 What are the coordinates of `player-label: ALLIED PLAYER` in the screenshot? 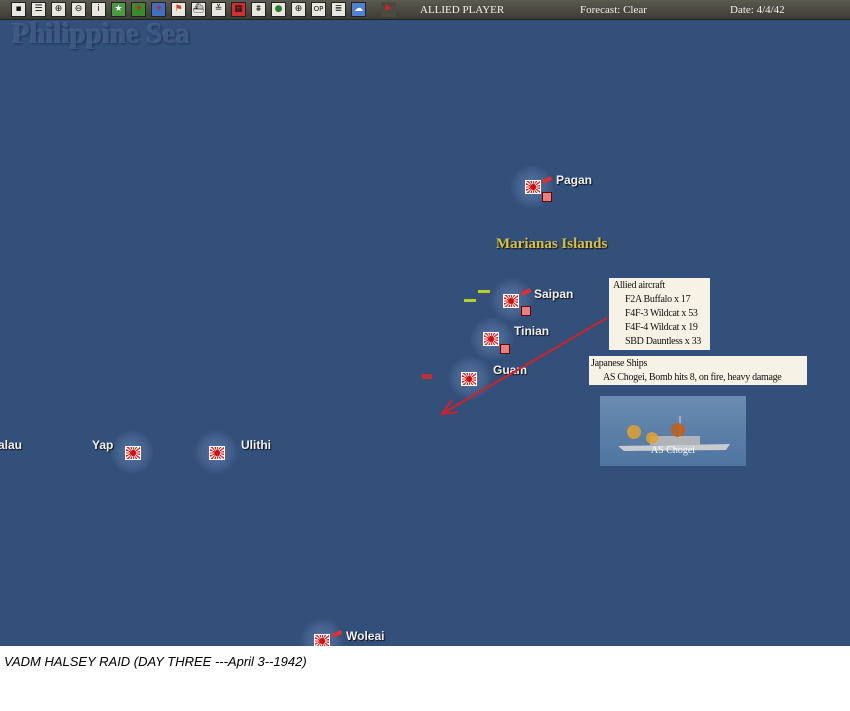 It's located at (462, 10).